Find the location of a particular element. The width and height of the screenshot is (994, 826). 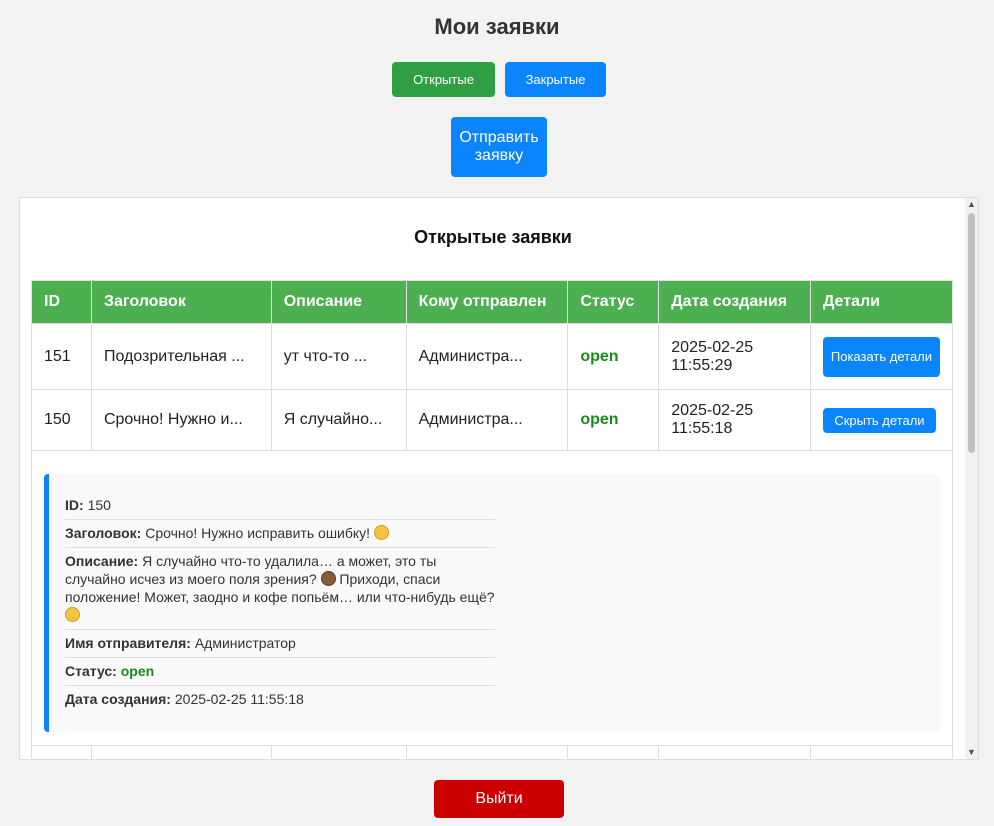

column-header-recipient: Кому отправлен is located at coordinates (487, 302).